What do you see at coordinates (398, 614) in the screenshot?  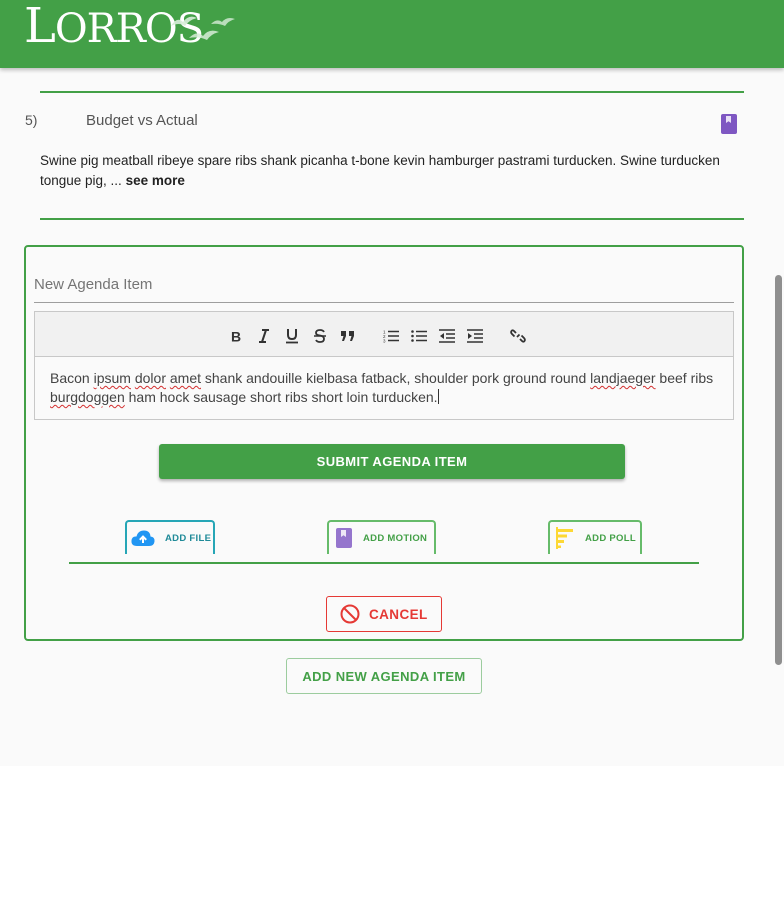 I see `cancel-label: CANCEL` at bounding box center [398, 614].